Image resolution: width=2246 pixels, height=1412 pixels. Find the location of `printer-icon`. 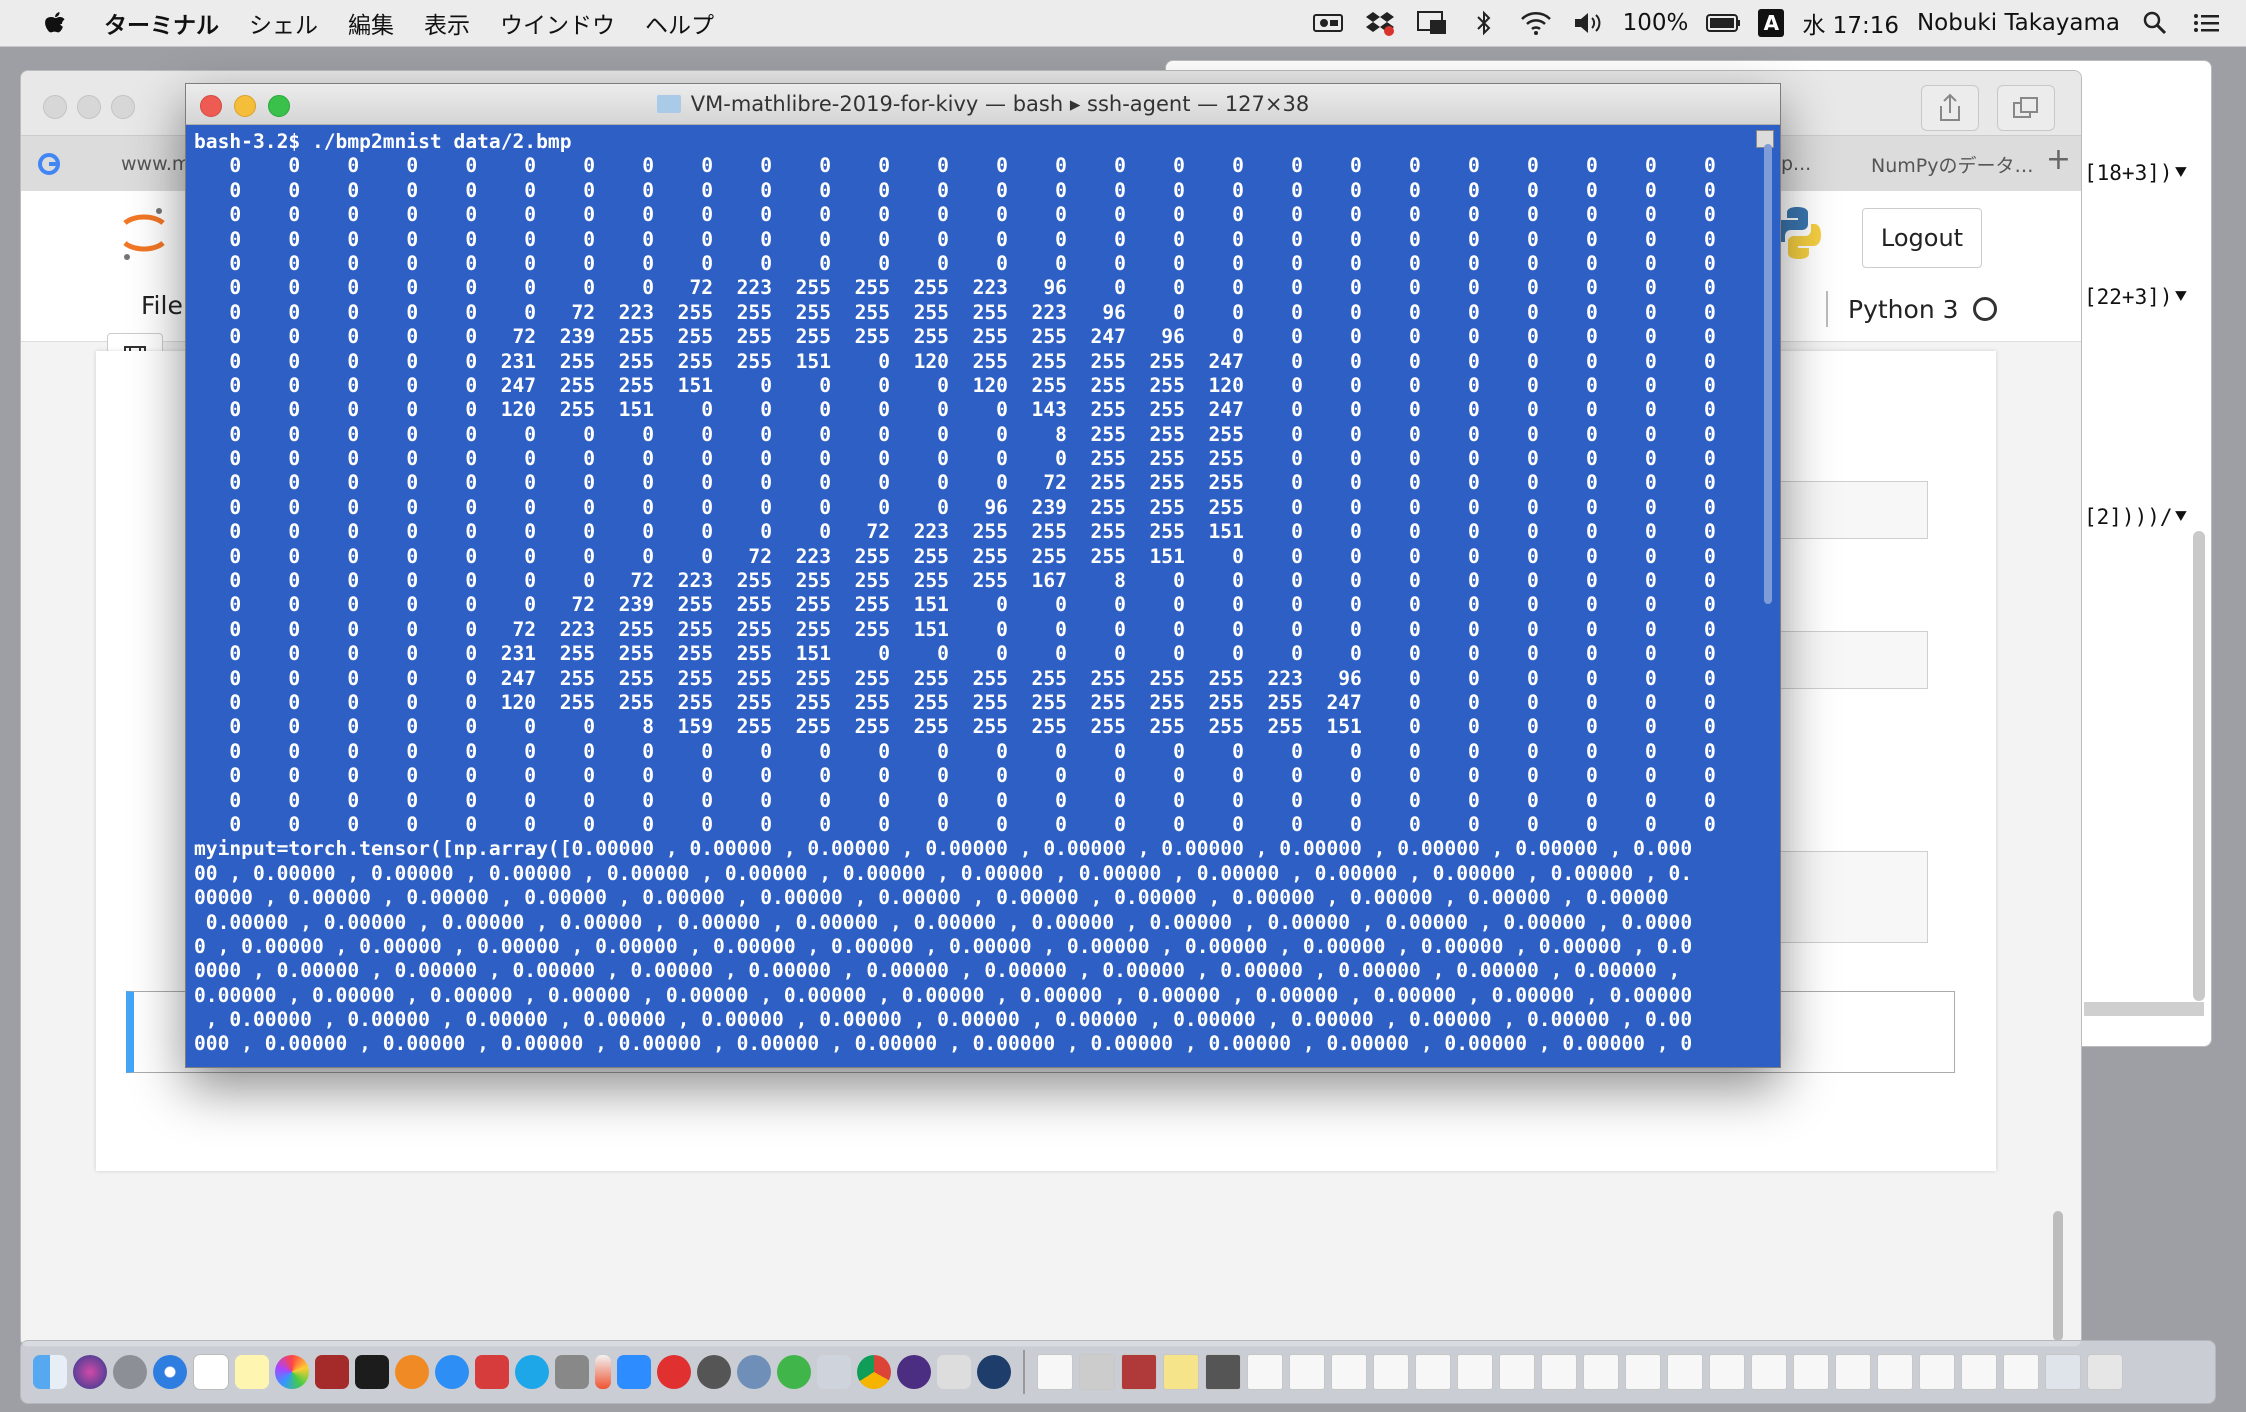

printer-icon is located at coordinates (834, 1372).